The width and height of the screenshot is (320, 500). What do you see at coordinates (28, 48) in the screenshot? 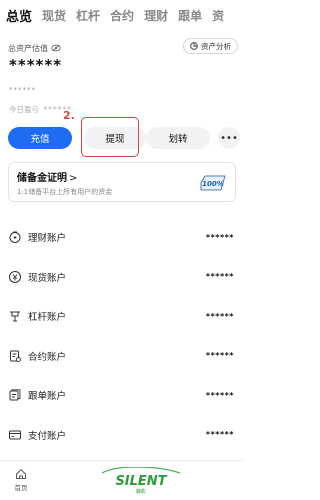
I see `asset-label: 总资产估值` at bounding box center [28, 48].